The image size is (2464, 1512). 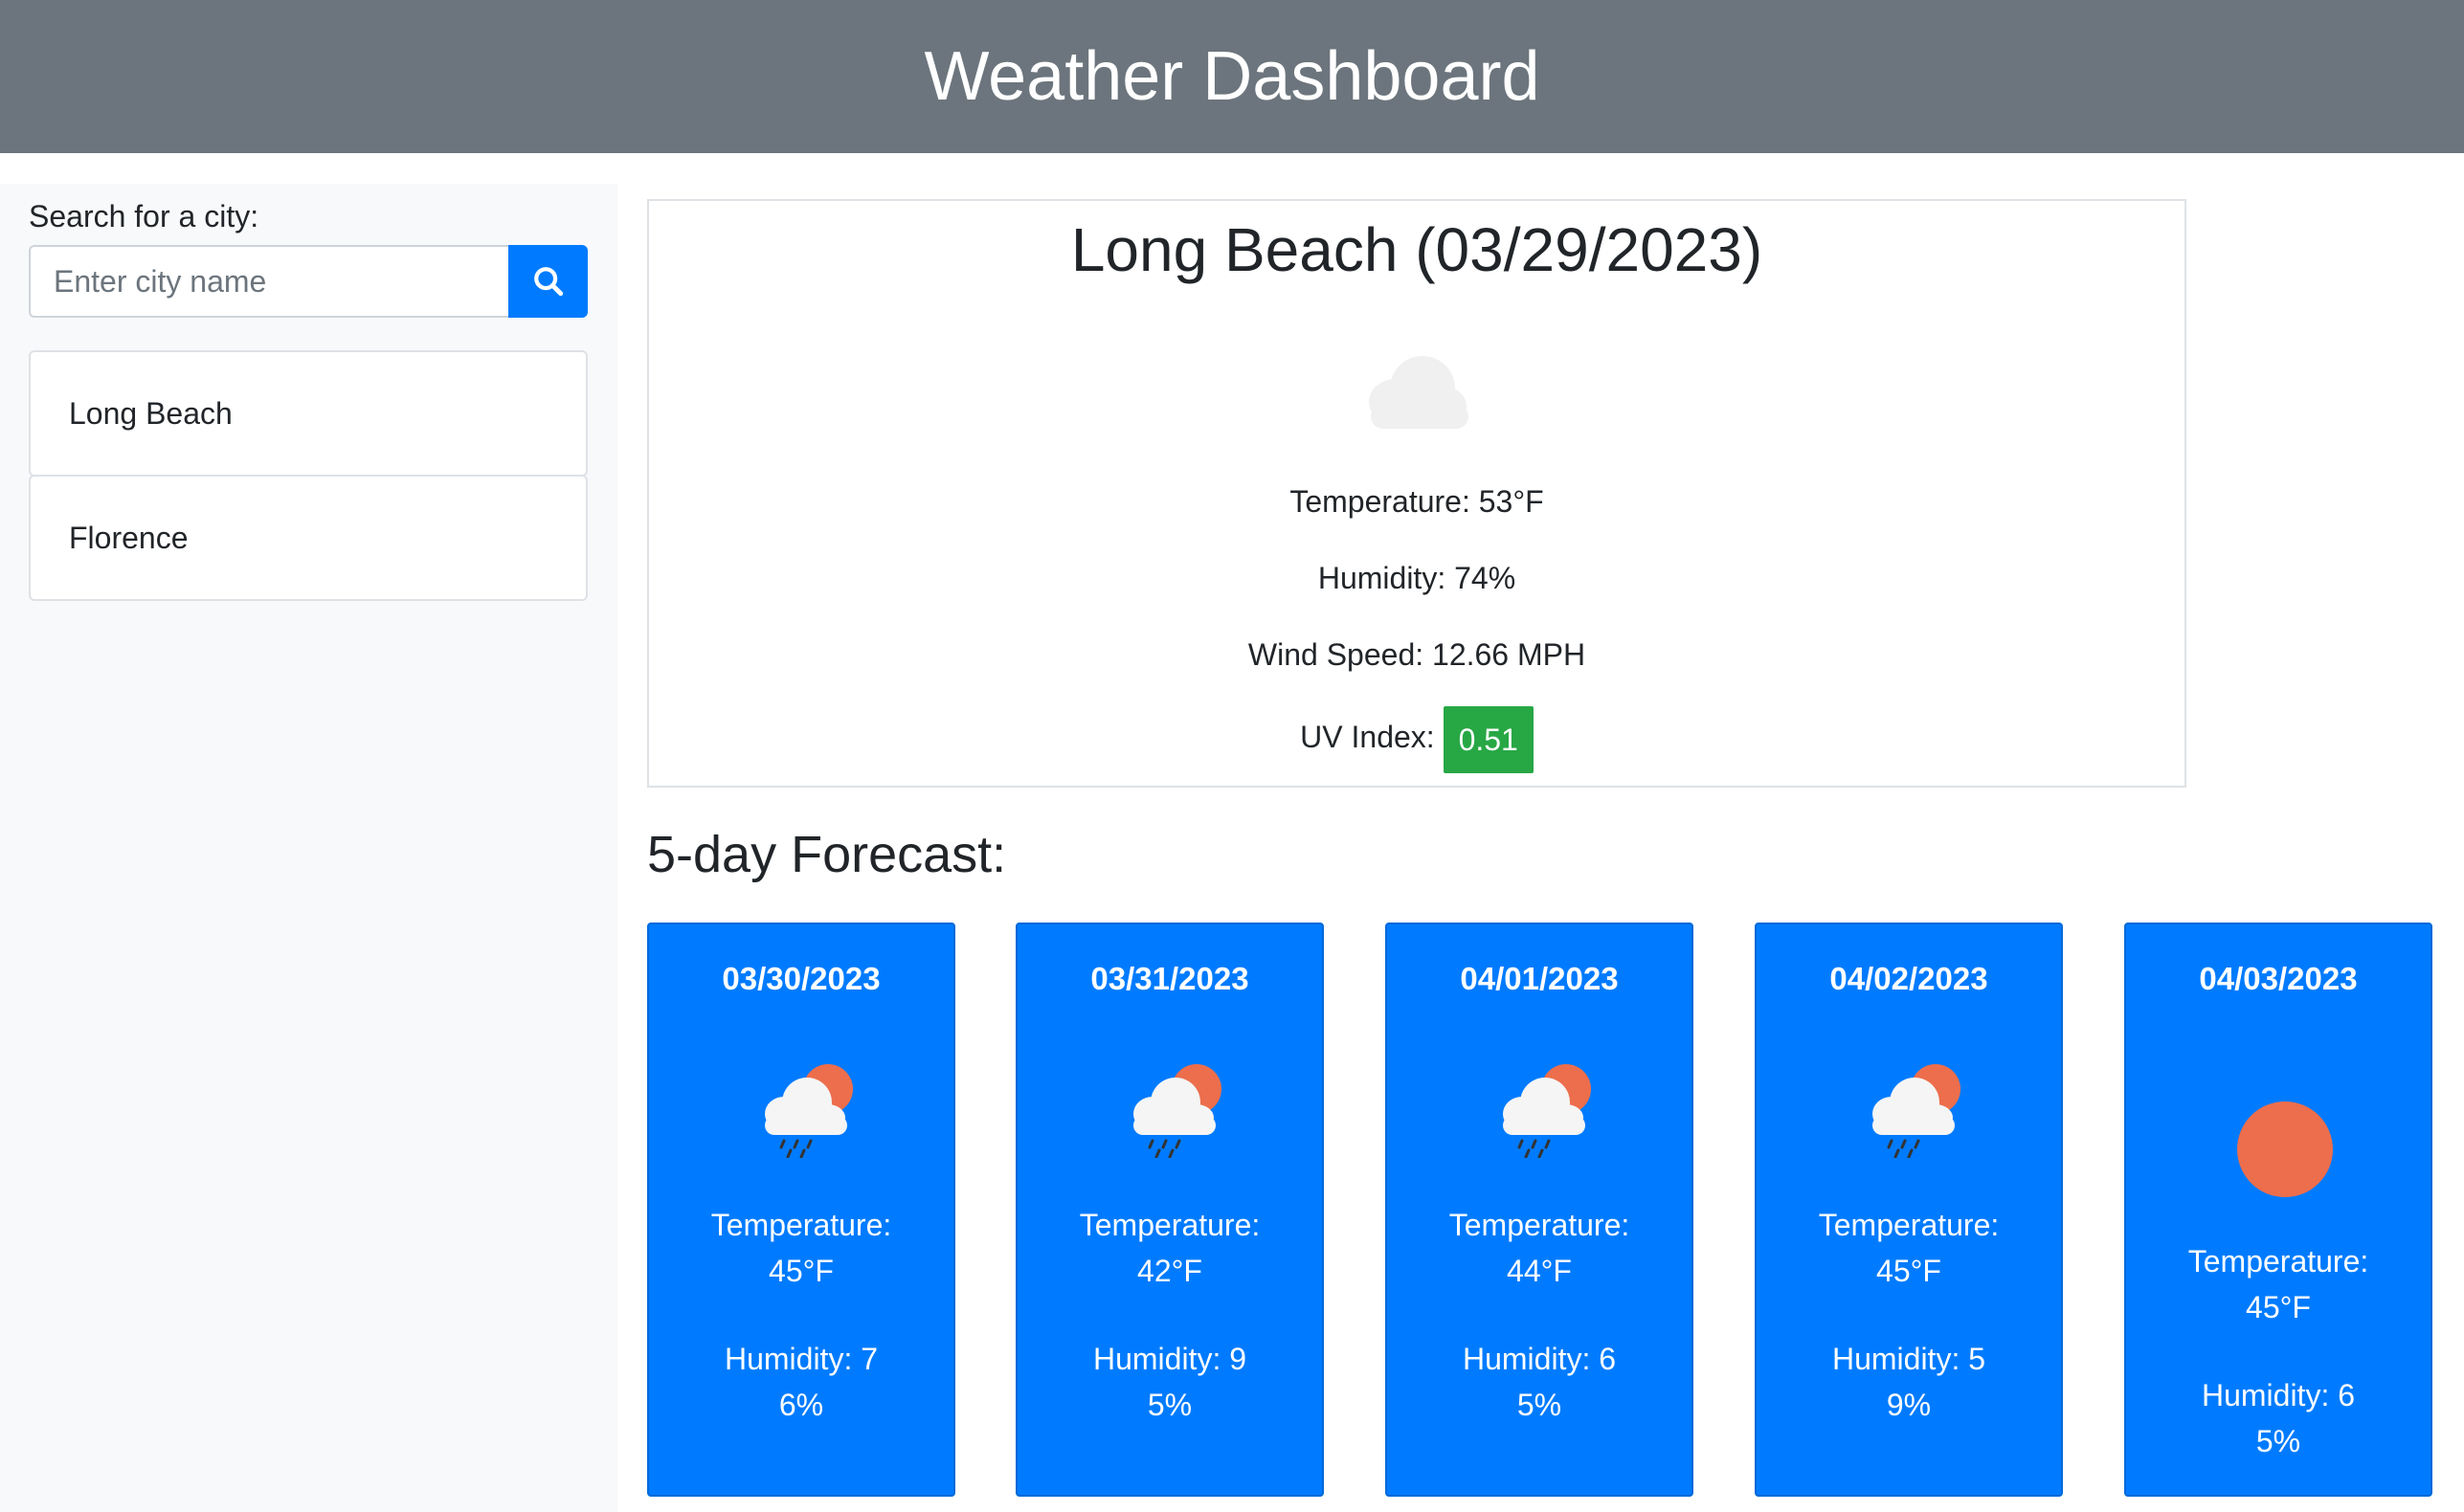 I want to click on city-search-input, so click(x=269, y=281).